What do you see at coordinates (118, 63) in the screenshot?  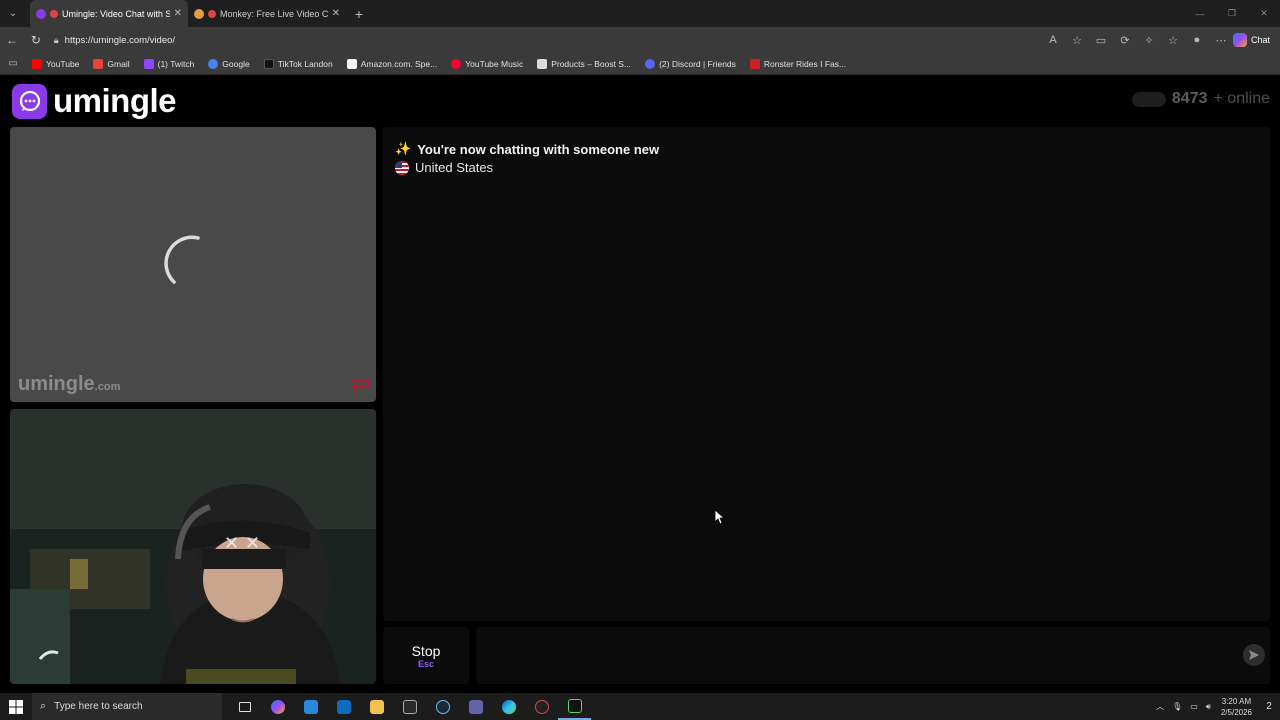 I see `bookmark-label: Gmail` at bounding box center [118, 63].